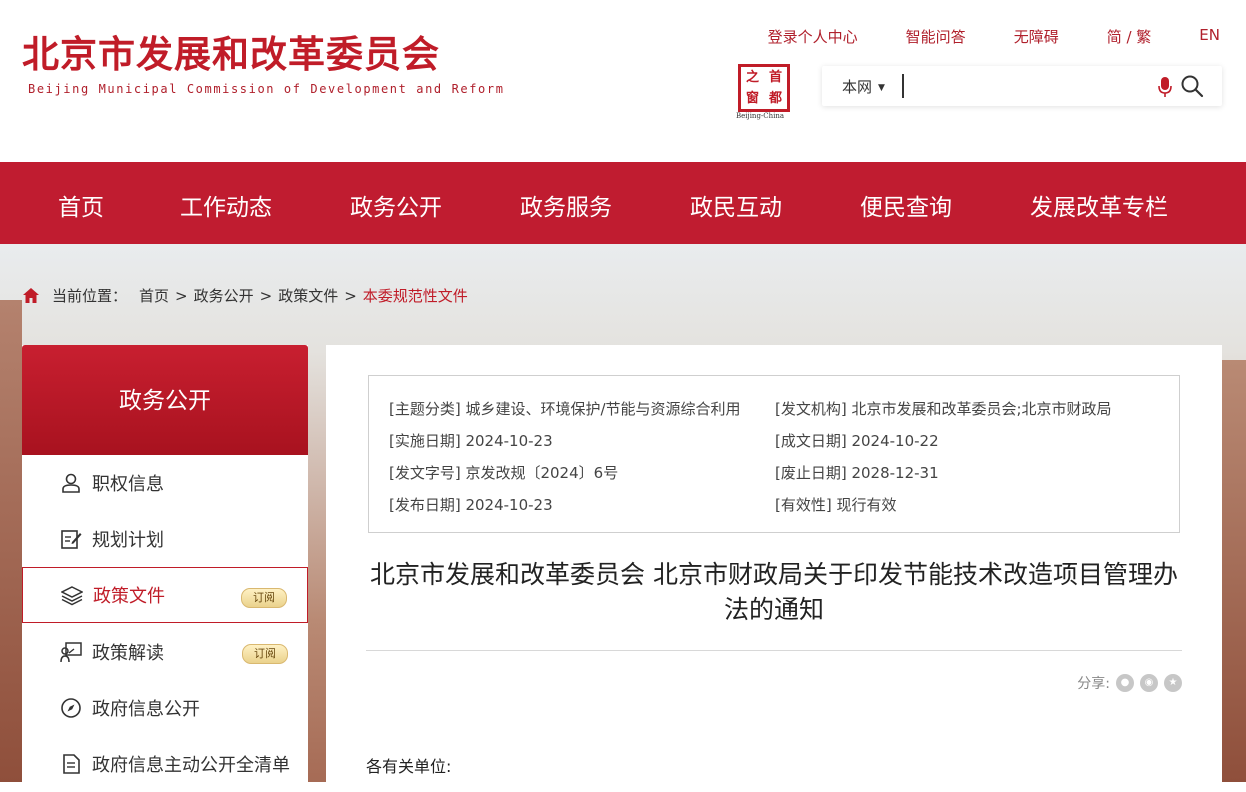 The image size is (1246, 792). What do you see at coordinates (764, 88) in the screenshot?
I see `capital-window-seal-logo: 之 首 窗 都` at bounding box center [764, 88].